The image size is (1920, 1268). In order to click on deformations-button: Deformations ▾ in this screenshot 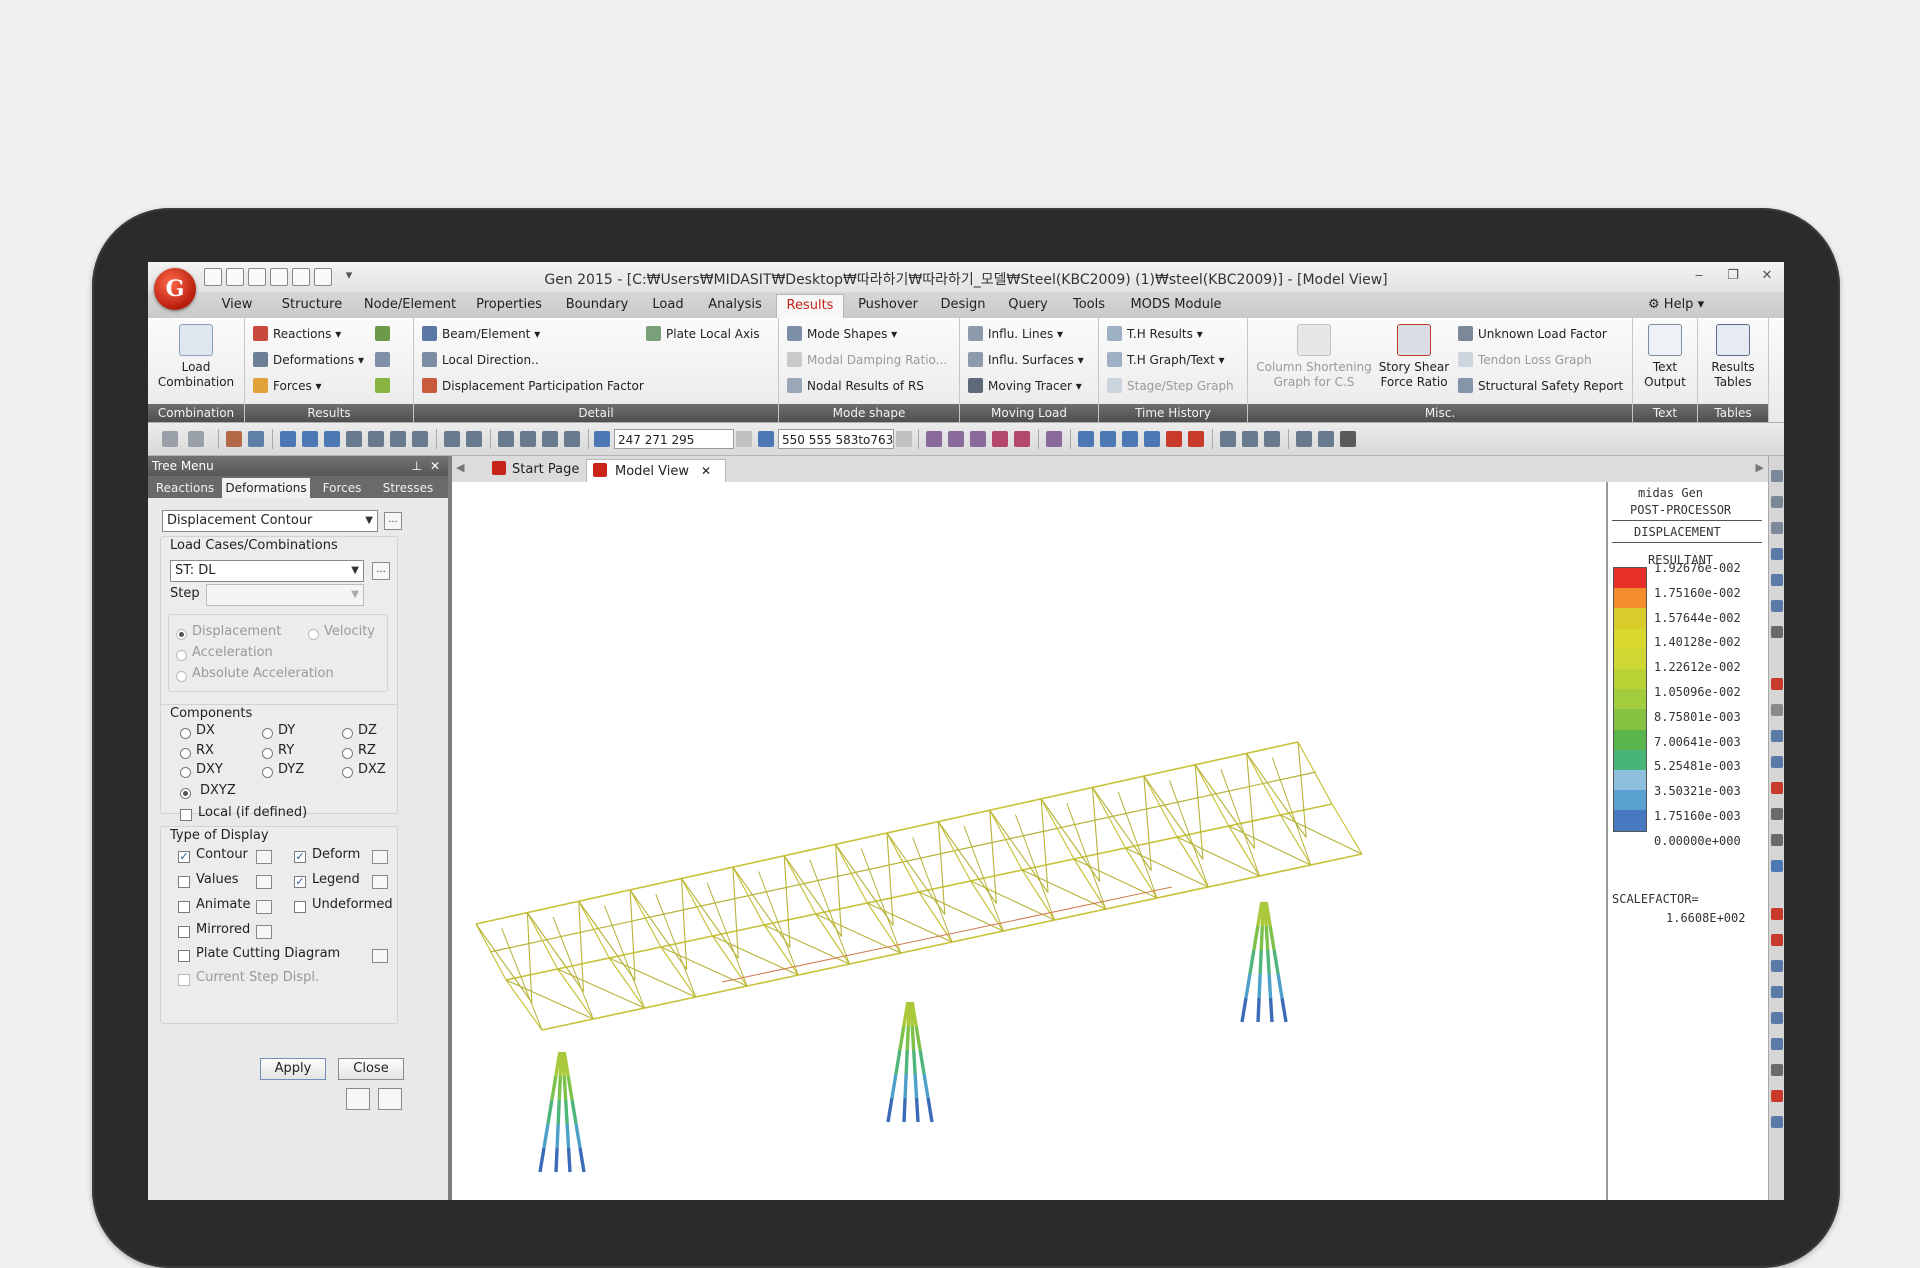, I will do `click(308, 360)`.